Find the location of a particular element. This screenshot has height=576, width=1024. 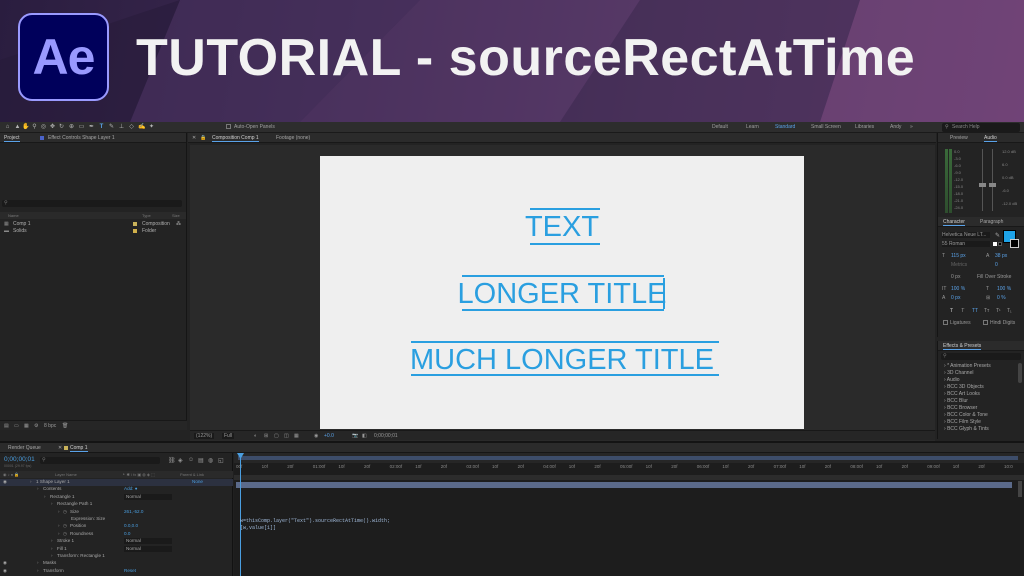

transparency-grid-icon: ▦ is located at coordinates (296, 436).